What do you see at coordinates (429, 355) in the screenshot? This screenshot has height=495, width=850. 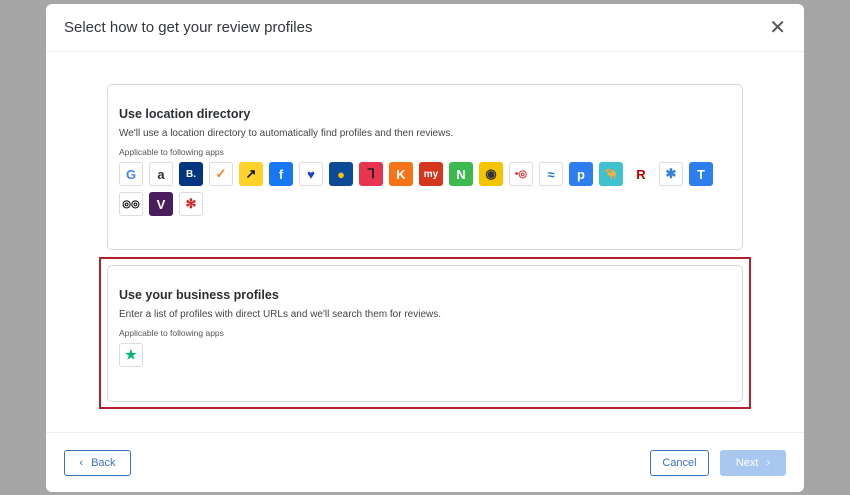 I see `app-icon-list: ★` at bounding box center [429, 355].